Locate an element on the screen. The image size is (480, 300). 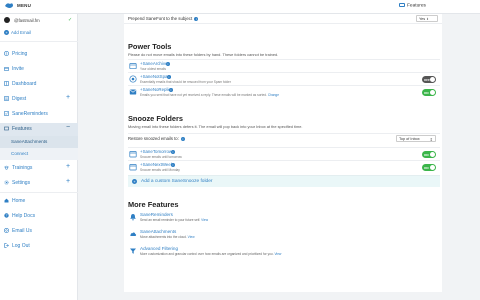
email-icon is located at coordinates (6, 230).